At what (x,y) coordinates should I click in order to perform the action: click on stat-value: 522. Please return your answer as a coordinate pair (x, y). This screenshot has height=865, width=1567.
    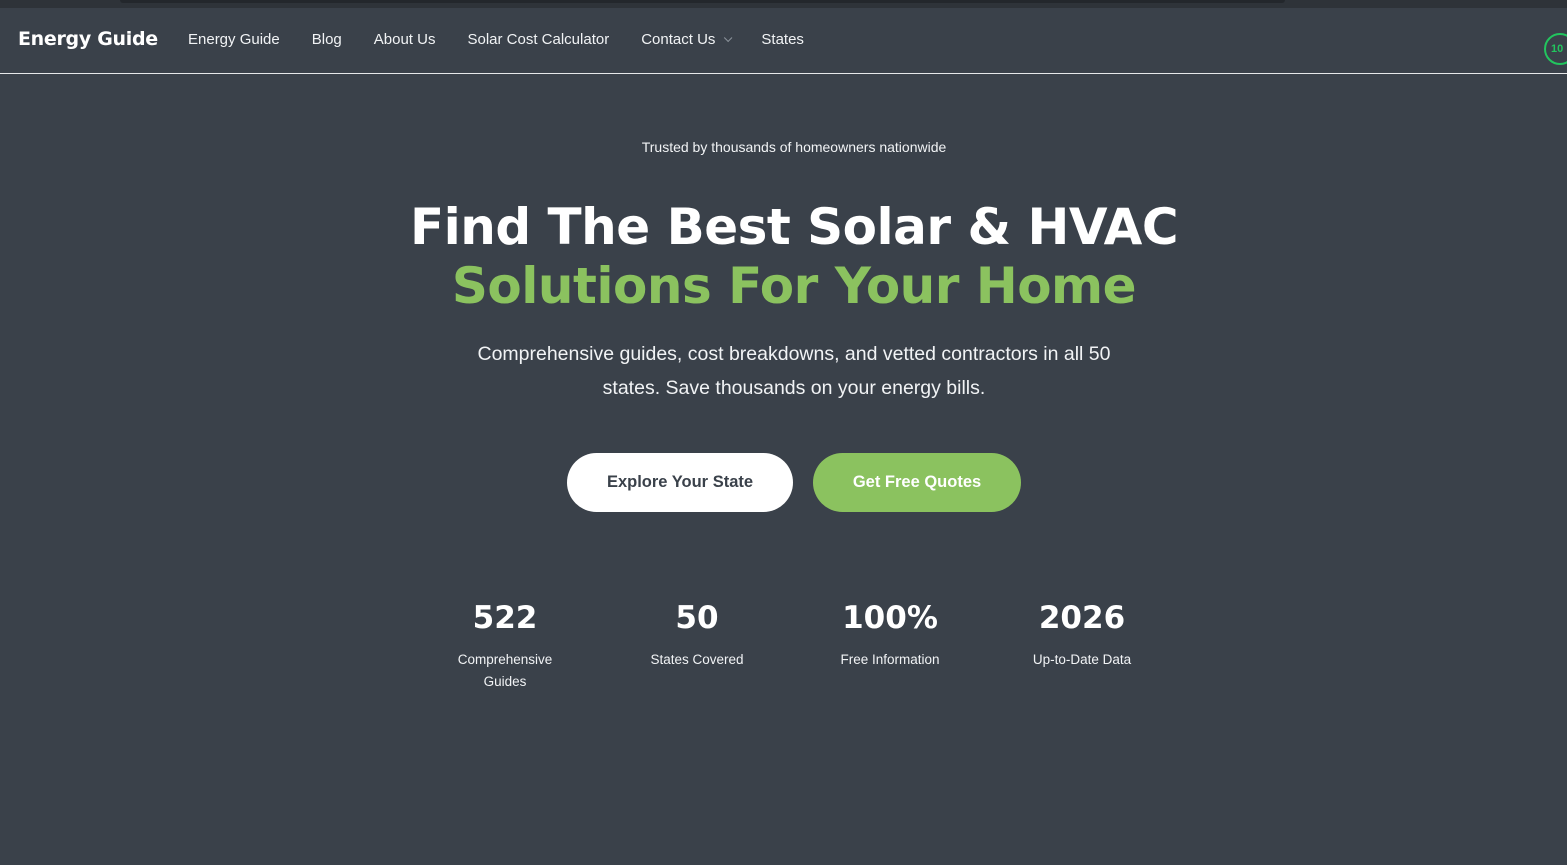
    Looking at the image, I should click on (505, 618).